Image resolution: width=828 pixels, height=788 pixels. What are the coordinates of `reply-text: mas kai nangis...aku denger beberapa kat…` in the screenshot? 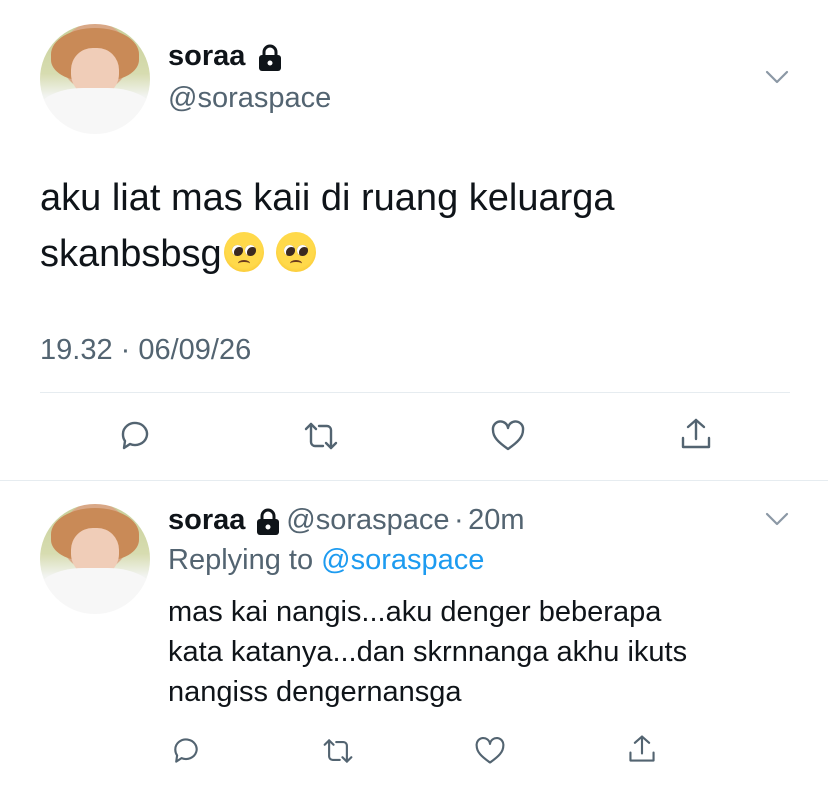 It's located at (488, 652).